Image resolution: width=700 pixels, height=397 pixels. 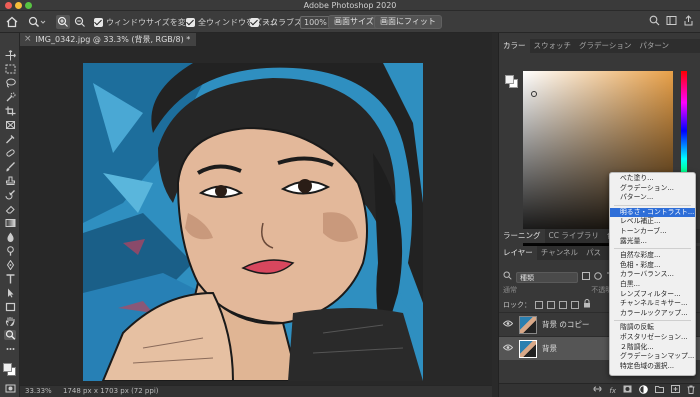 I want to click on new-group-icon, so click(x=659, y=390).